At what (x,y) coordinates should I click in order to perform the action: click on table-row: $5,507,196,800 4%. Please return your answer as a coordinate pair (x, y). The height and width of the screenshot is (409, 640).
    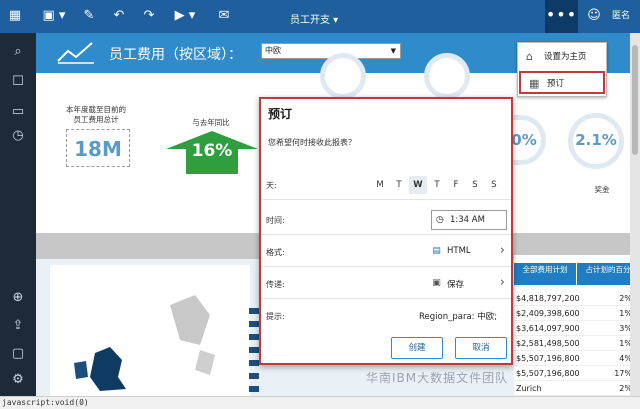
    Looking at the image, I should click on (577, 358).